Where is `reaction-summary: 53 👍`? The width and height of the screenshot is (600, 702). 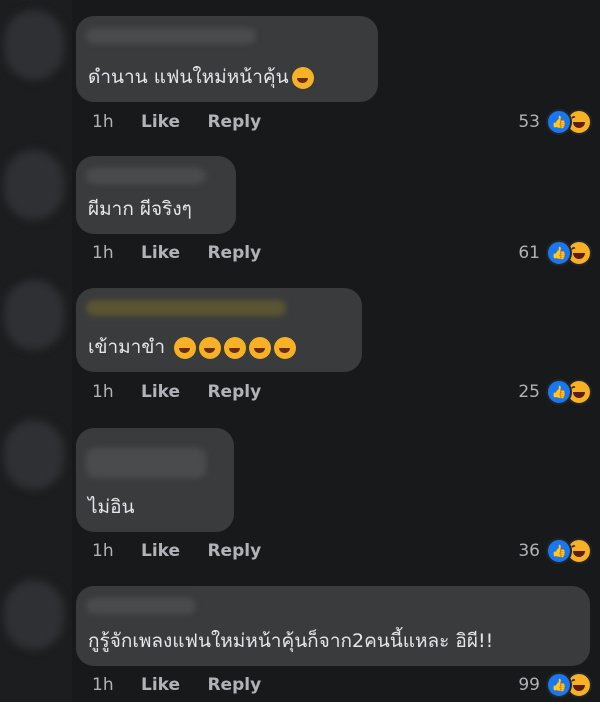
reaction-summary: 53 👍 is located at coordinates (555, 122).